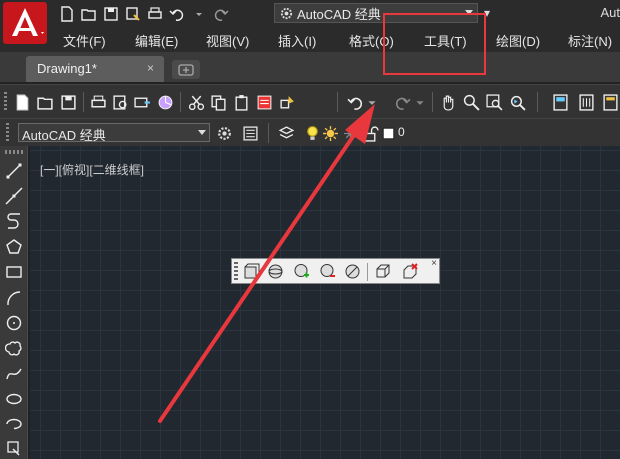 The image size is (620, 459). What do you see at coordinates (517, 102) in the screenshot?
I see `zoom-previous-icon` at bounding box center [517, 102].